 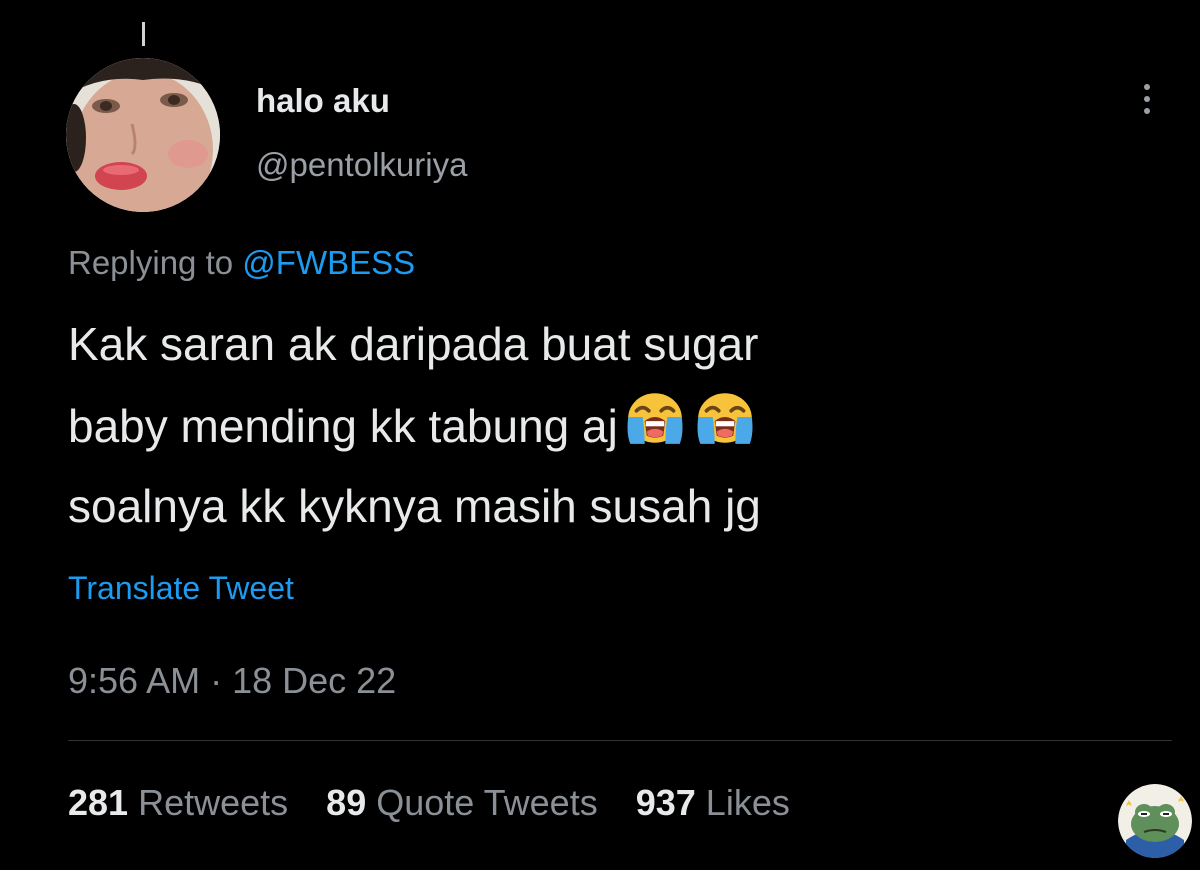 I want to click on user-handle: @pentolkuriya, so click(x=361, y=165).